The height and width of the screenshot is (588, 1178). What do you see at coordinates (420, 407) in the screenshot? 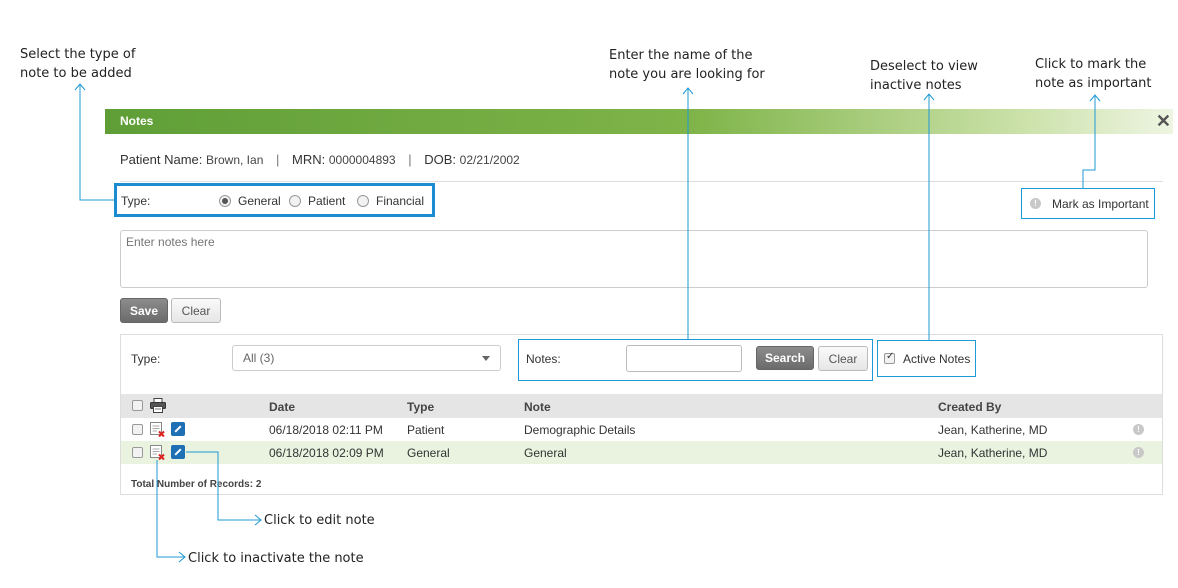
I see `col-type: Type` at bounding box center [420, 407].